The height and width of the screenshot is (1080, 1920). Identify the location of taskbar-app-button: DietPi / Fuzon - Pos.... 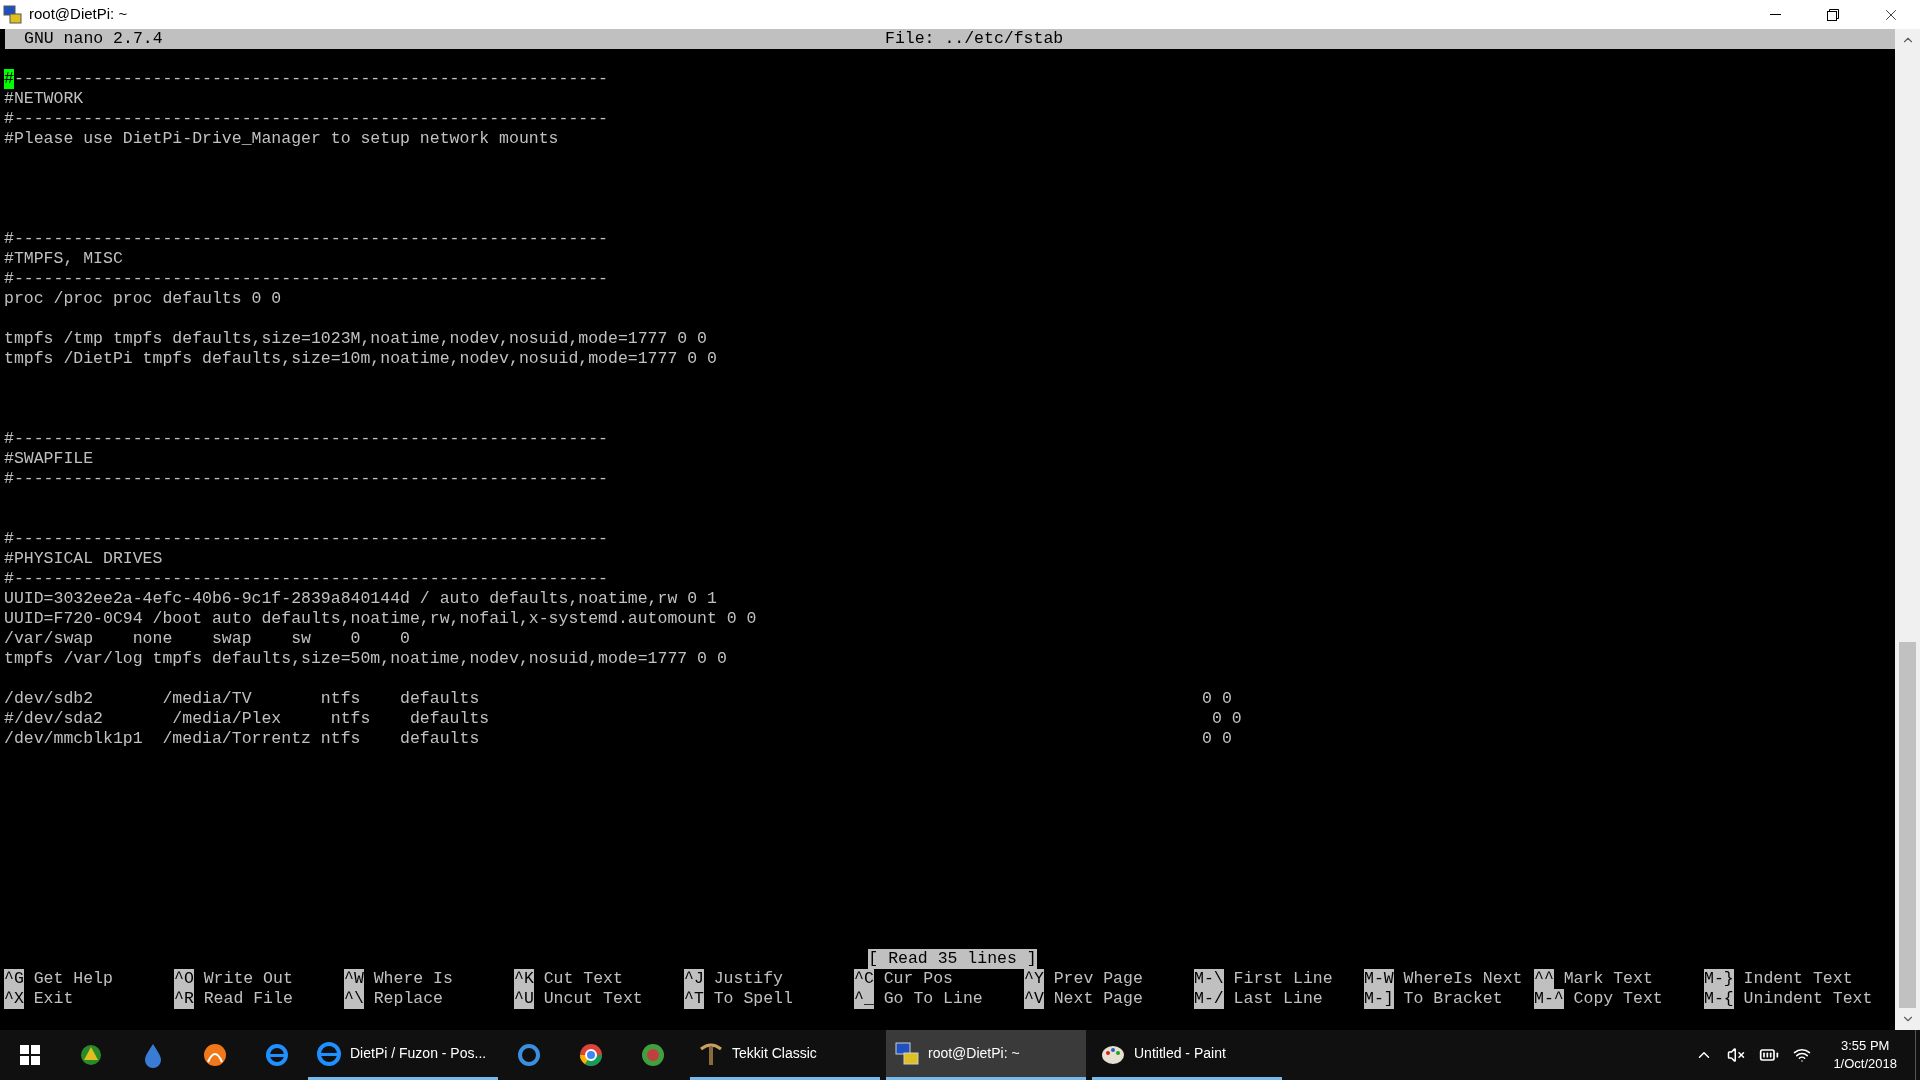
(403, 1053).